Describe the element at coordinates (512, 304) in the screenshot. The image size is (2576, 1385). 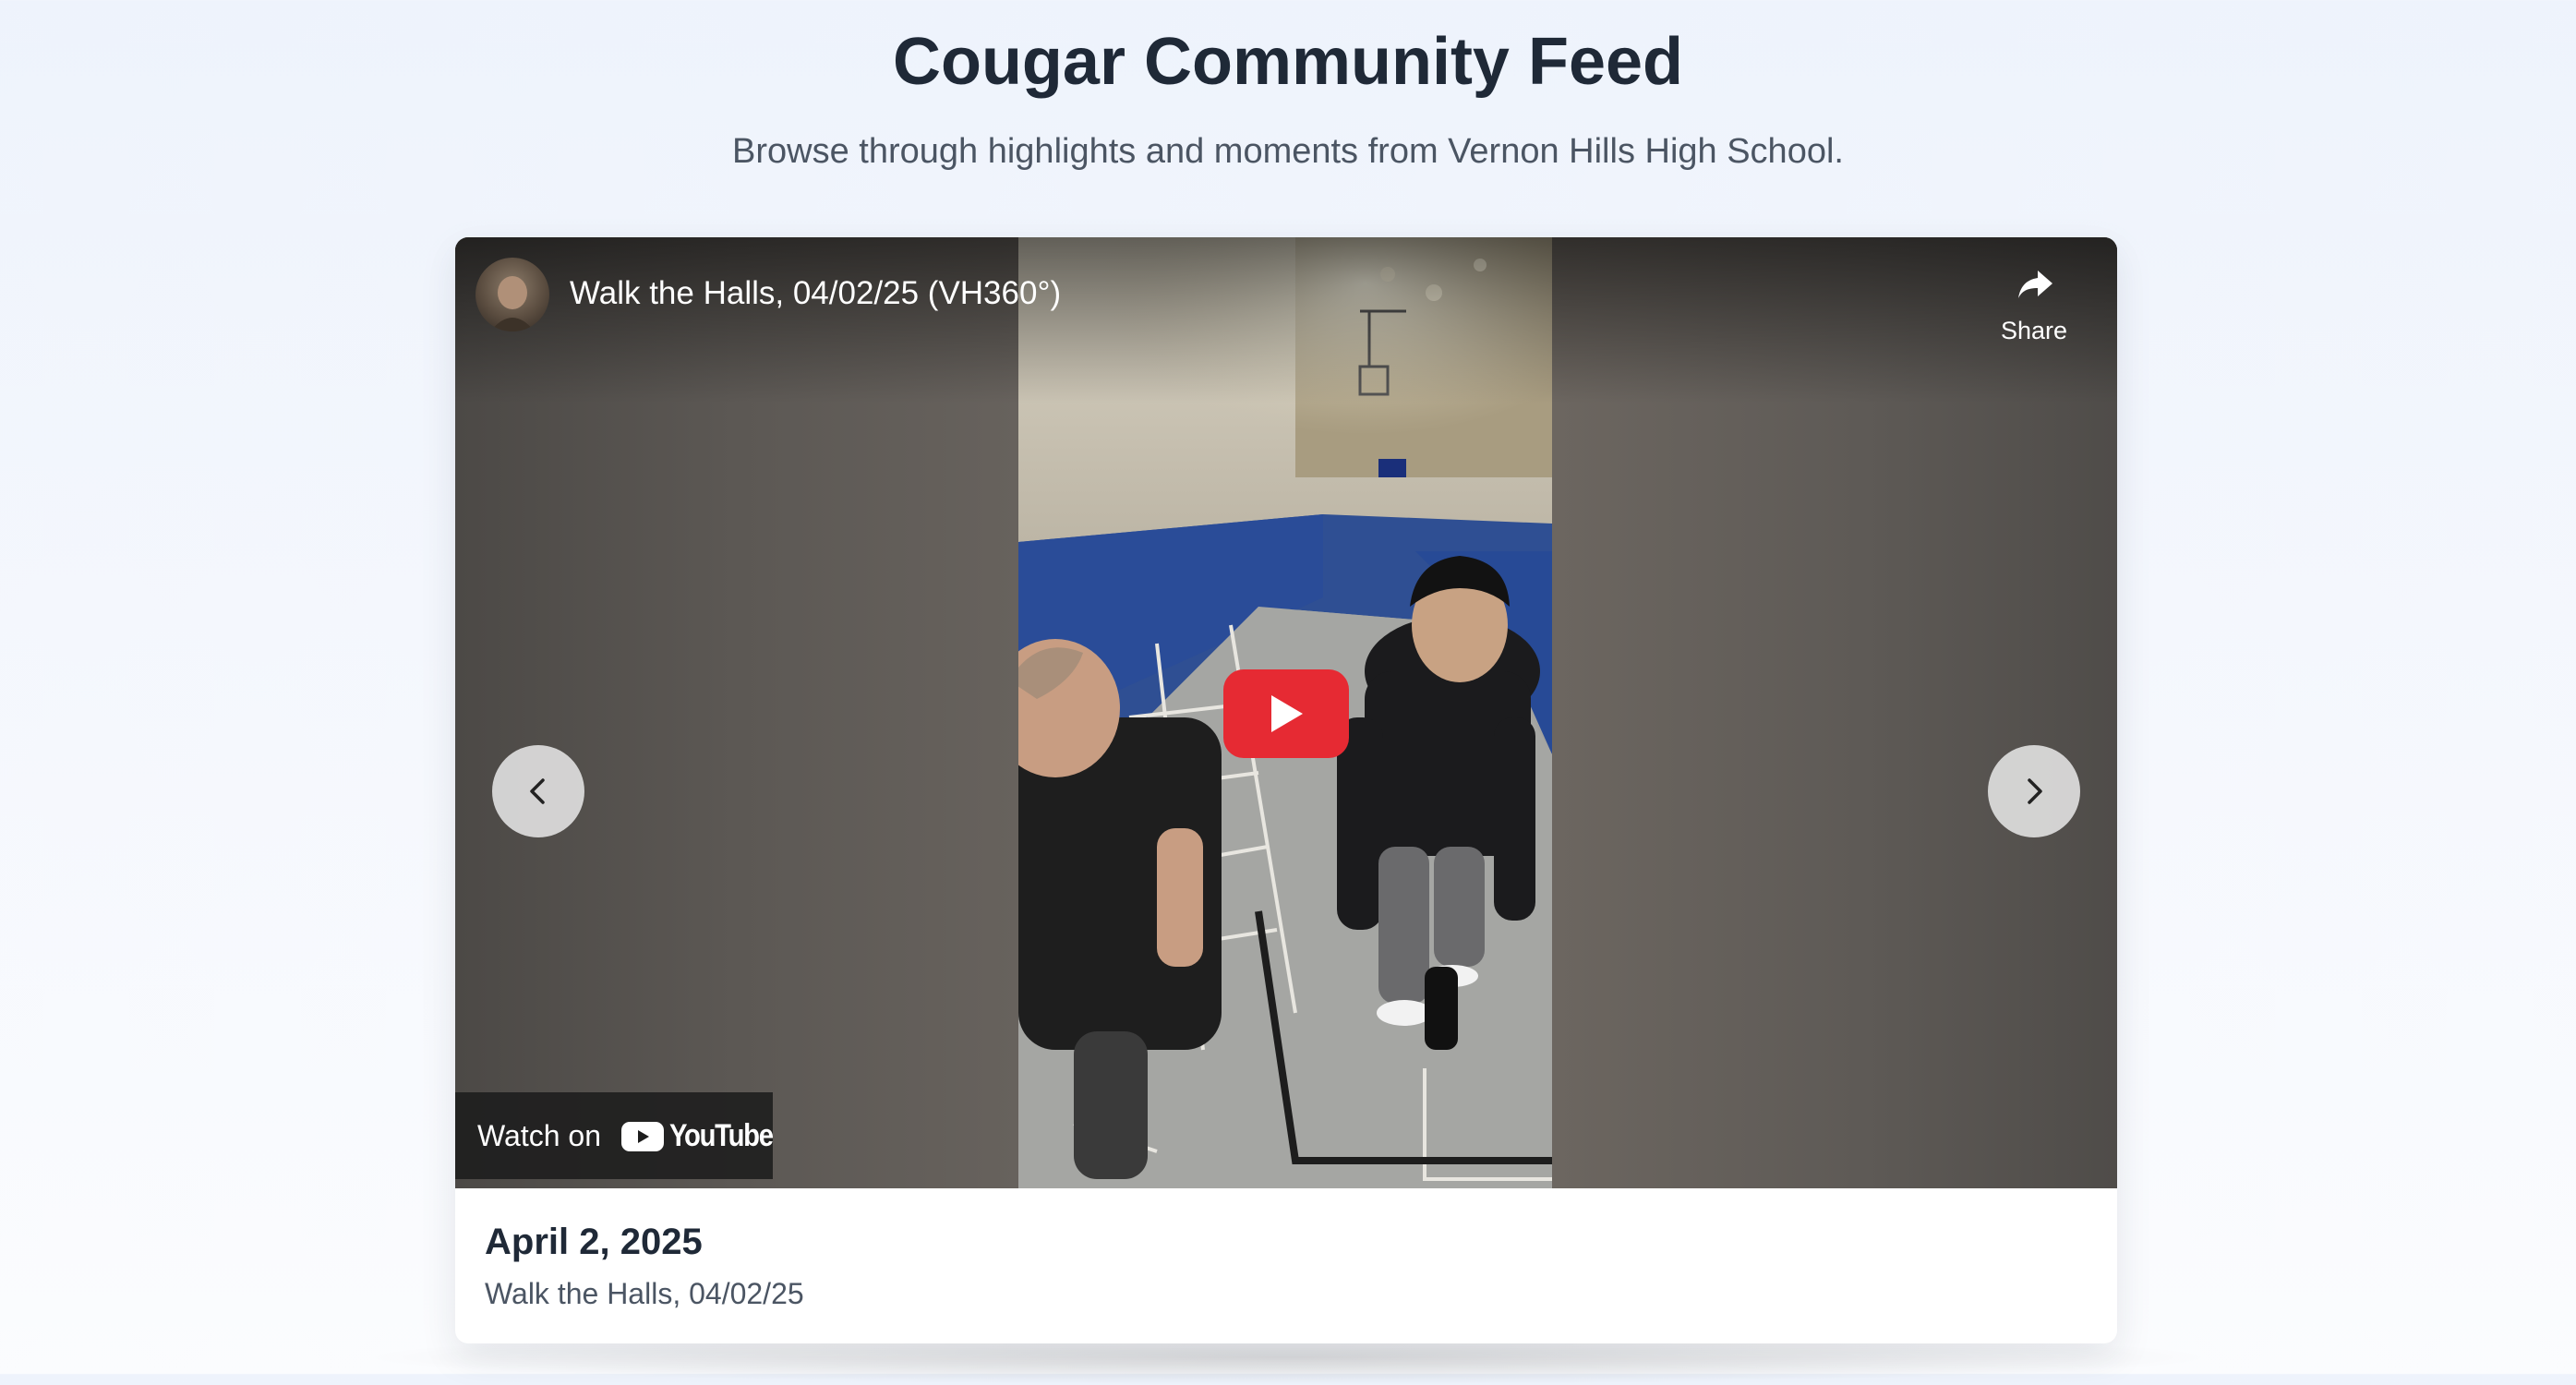
I see `avatar-image` at that location.